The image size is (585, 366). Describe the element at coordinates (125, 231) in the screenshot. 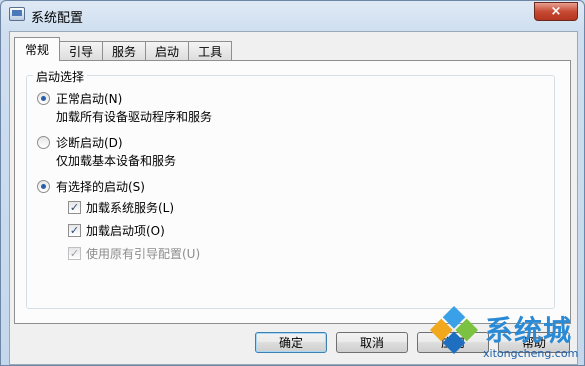

I see `load-startup-items-label: 加载启动项(O)` at that location.